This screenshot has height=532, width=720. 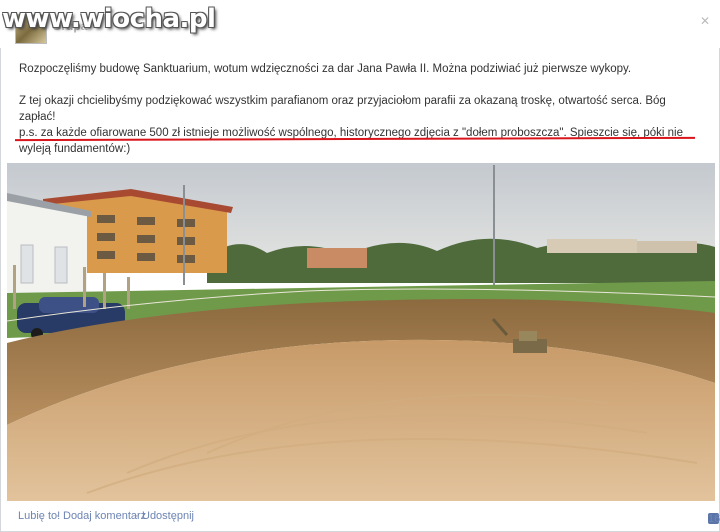 What do you see at coordinates (714, 519) in the screenshot?
I see `like-count-value: 16` at bounding box center [714, 519].